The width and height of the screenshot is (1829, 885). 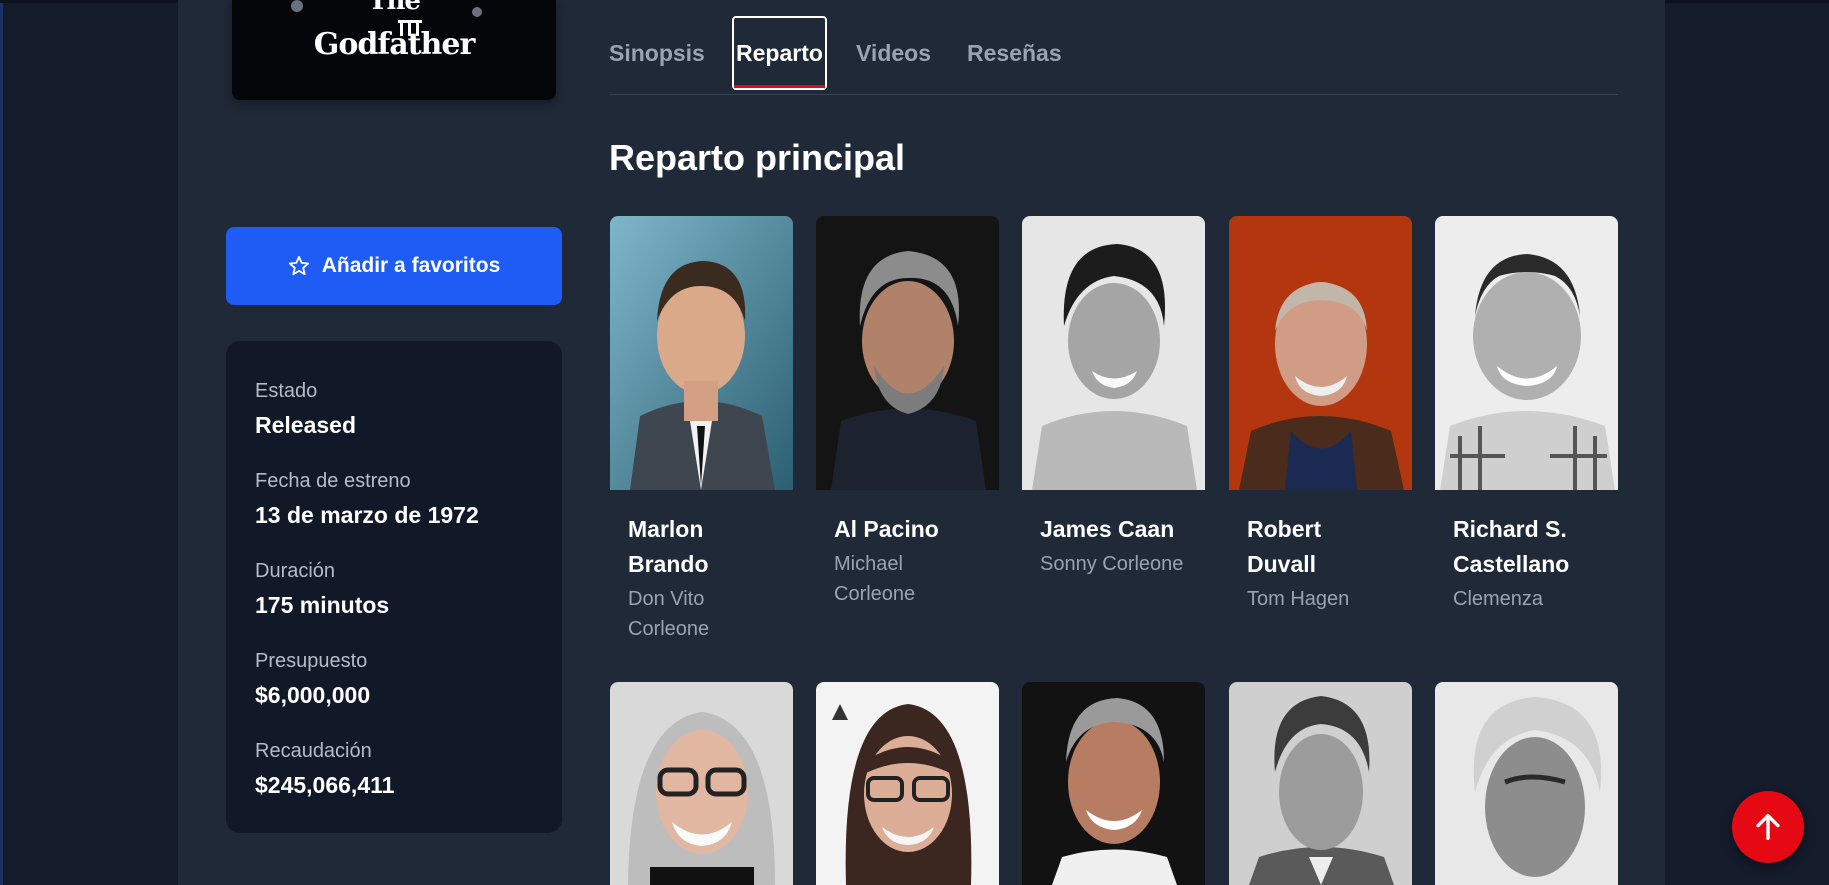 What do you see at coordinates (322, 605) in the screenshot?
I see `info-value: 175 minutos` at bounding box center [322, 605].